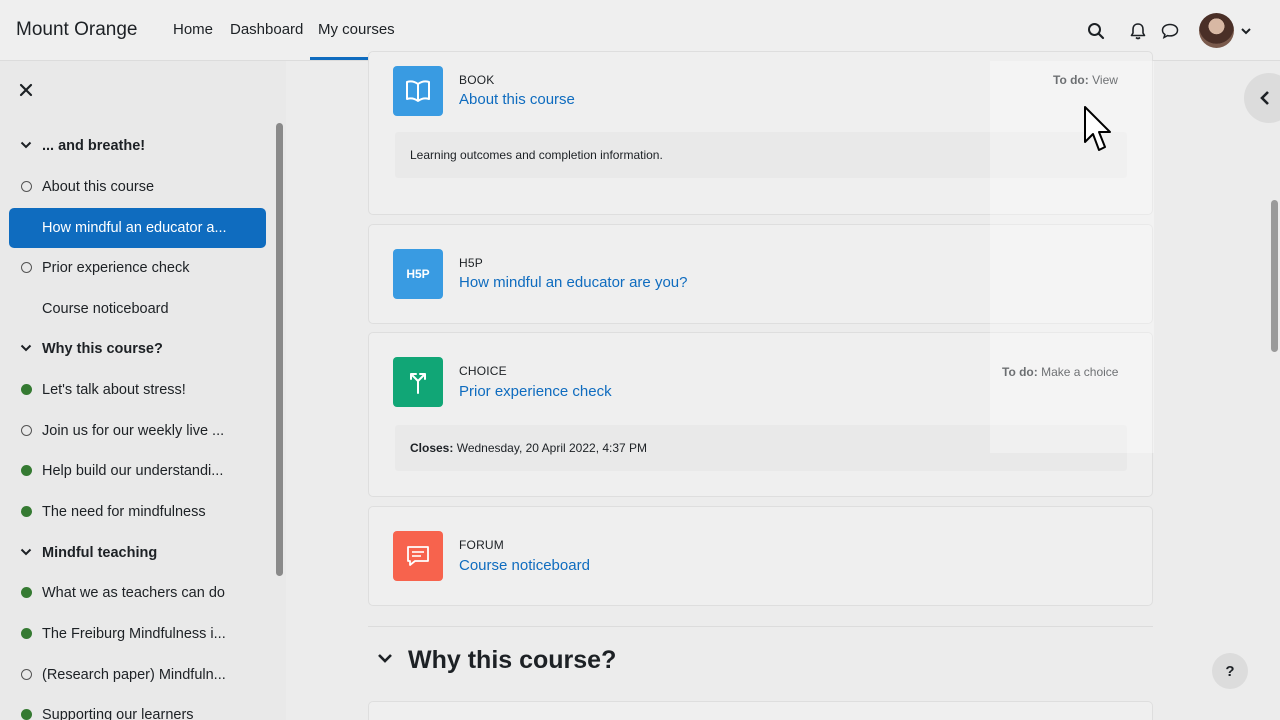  Describe the element at coordinates (76, 30) in the screenshot. I see `site-brand: Mount Orange` at that location.